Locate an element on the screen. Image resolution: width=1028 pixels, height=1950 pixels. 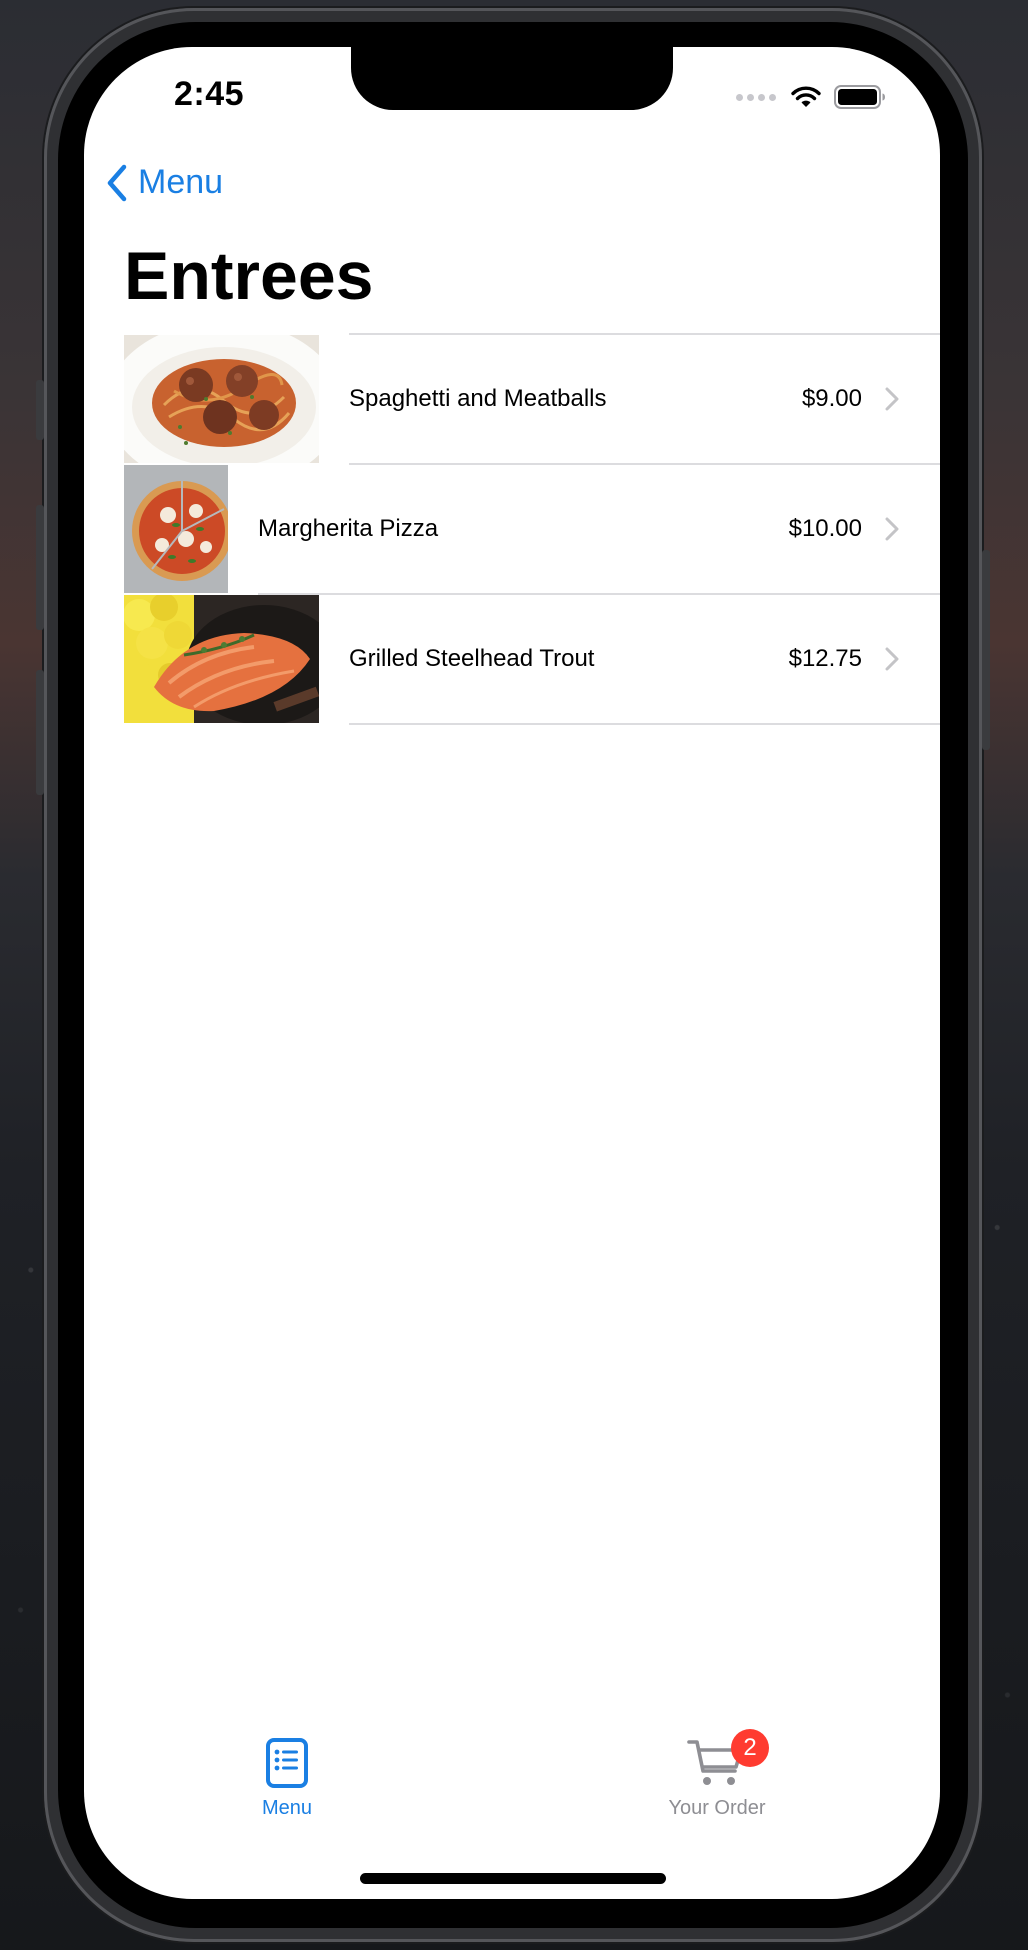
entree-row-trout: Grilled Steelhead Trout $12.75 is located at coordinates (512, 659).